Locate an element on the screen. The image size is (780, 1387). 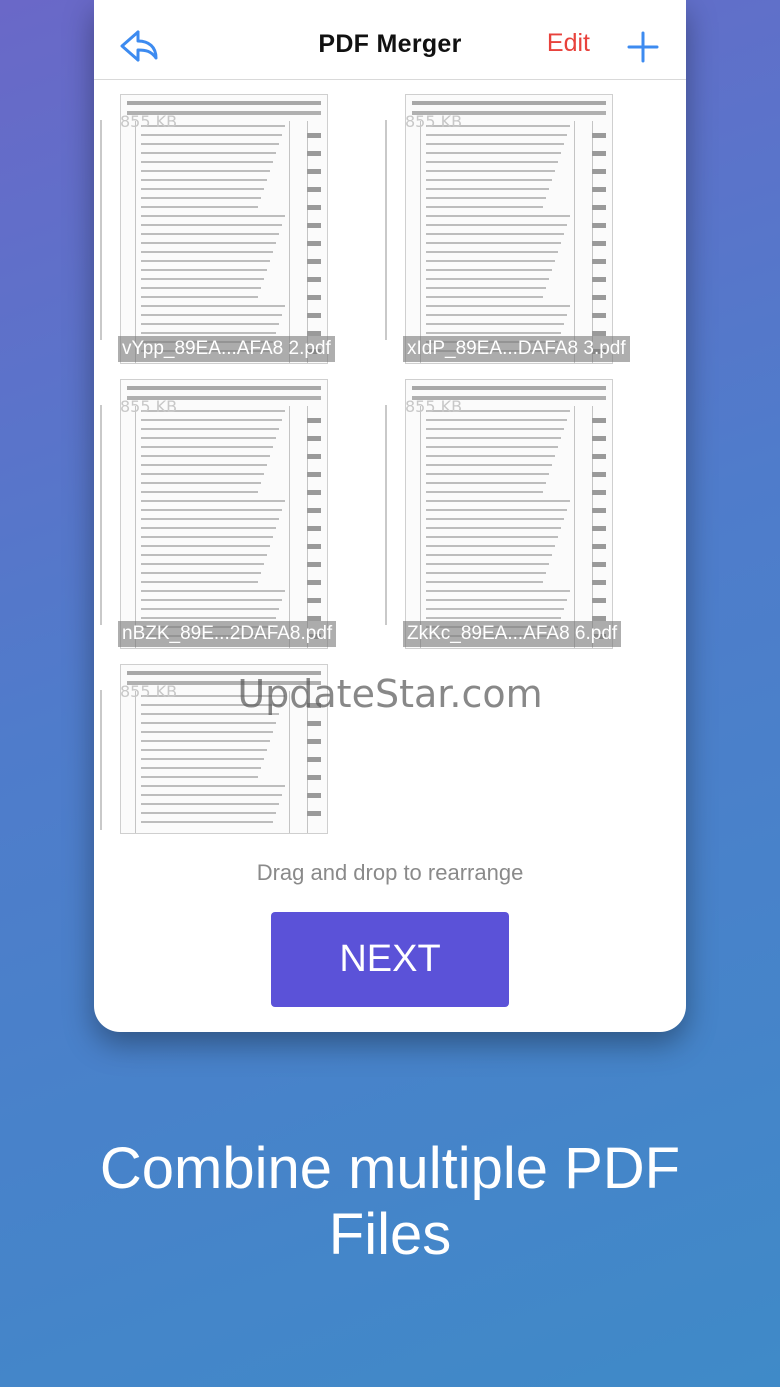
file-name: ZkKc_89EA...AFA8 6.pdf is located at coordinates (512, 634).